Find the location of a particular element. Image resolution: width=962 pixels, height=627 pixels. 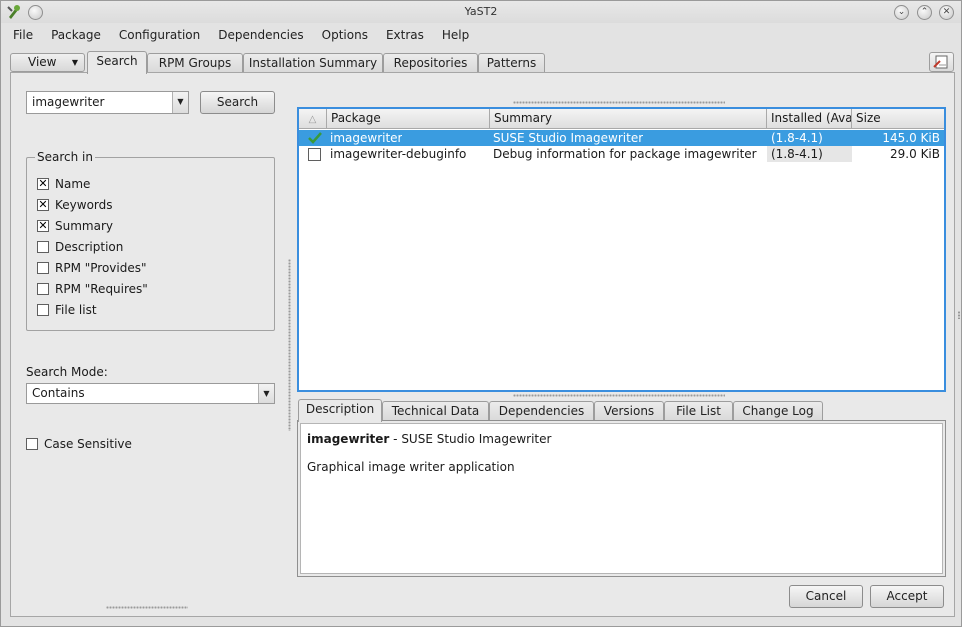

summary-checkbox: ✕ is located at coordinates (43, 226).